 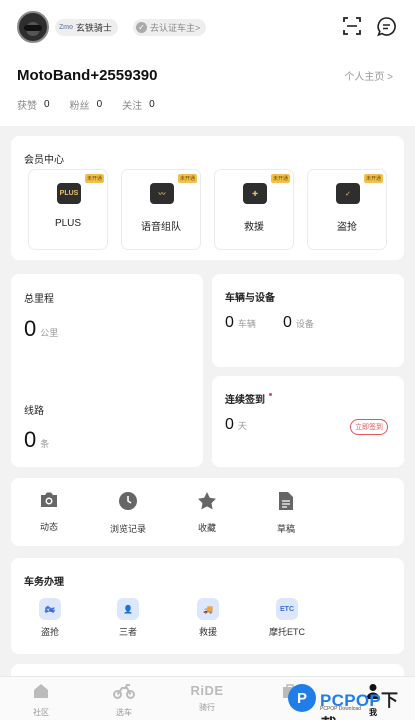 I want to click on third-party-icon: 👤, so click(x=128, y=609).